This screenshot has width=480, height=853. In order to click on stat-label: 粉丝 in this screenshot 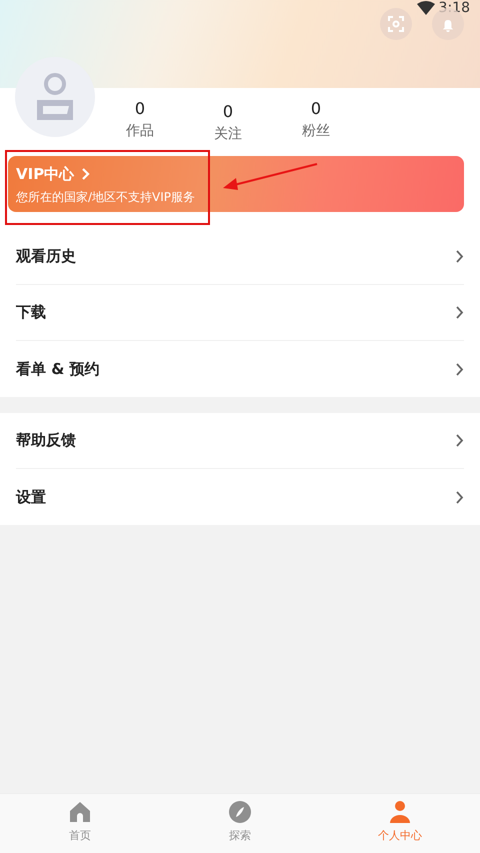, I will do `click(316, 131)`.